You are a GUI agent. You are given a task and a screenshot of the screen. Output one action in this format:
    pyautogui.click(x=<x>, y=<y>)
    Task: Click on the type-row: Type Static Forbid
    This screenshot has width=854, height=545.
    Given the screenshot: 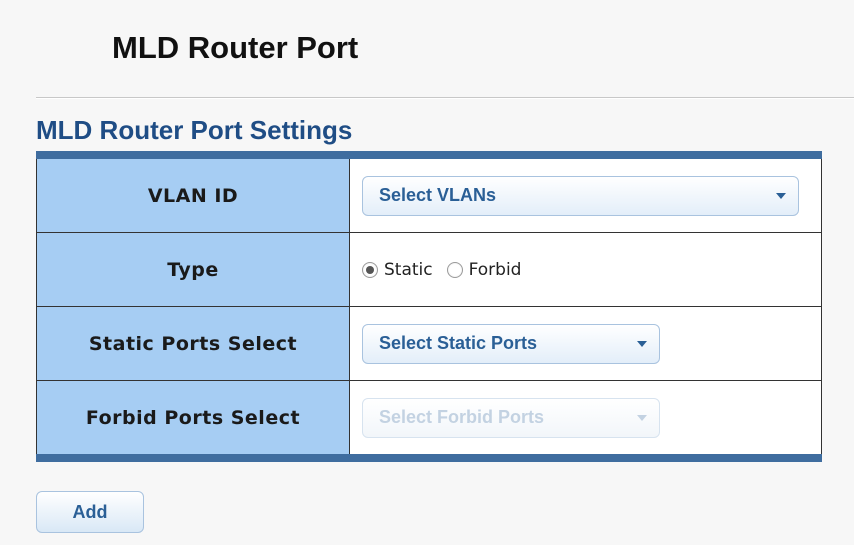 What is the action you would take?
    pyautogui.click(x=429, y=269)
    